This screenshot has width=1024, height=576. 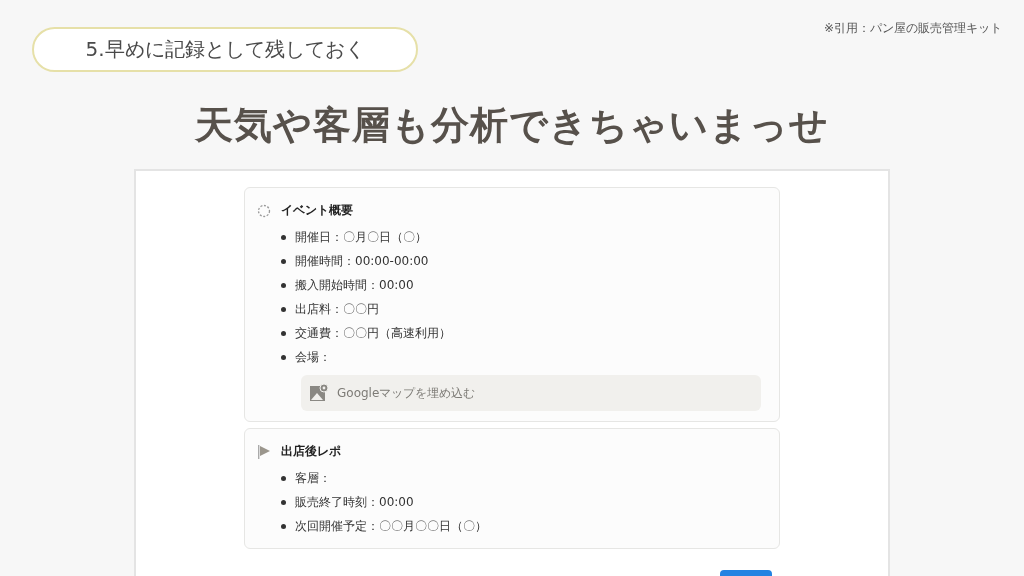 I want to click on headline: 天気や客層も分析できちゃいまっせ, so click(x=511, y=125).